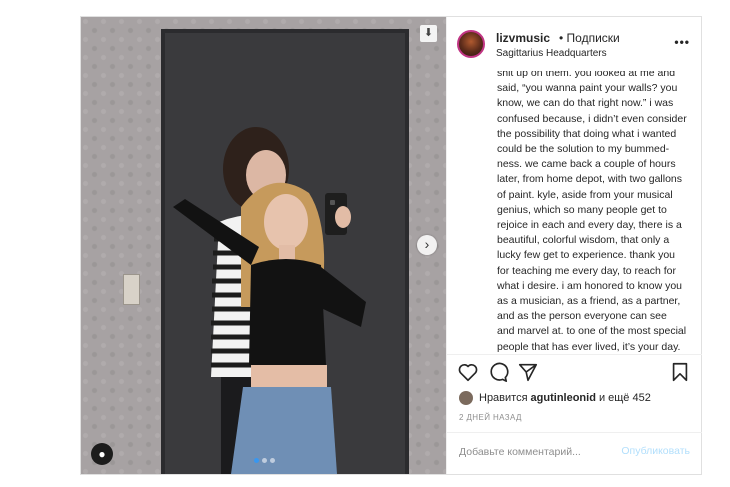  What do you see at coordinates (534, 452) in the screenshot?
I see `comment-input` at bounding box center [534, 452].